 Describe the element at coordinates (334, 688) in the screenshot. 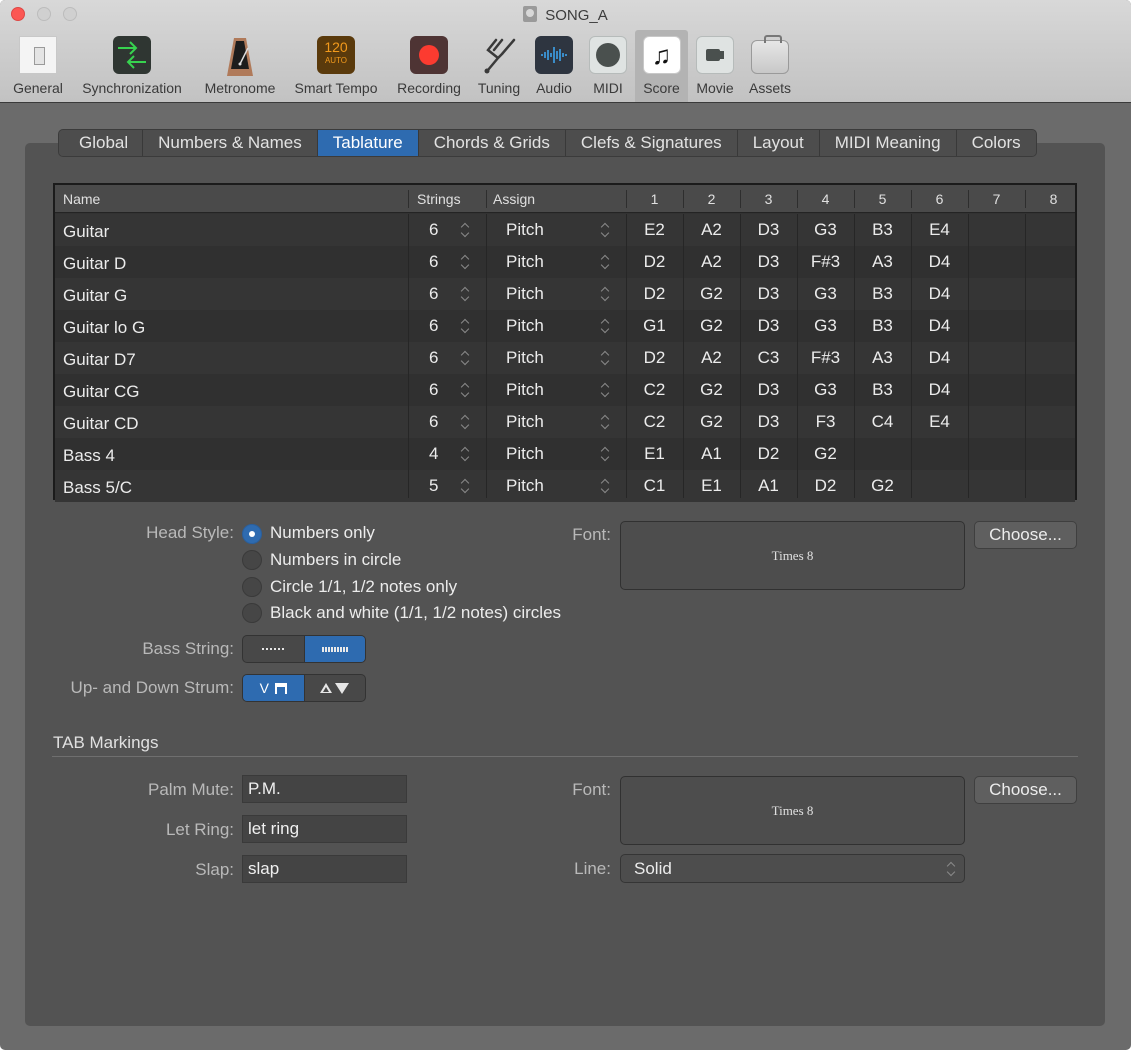

I see `strum-triangles-option` at that location.